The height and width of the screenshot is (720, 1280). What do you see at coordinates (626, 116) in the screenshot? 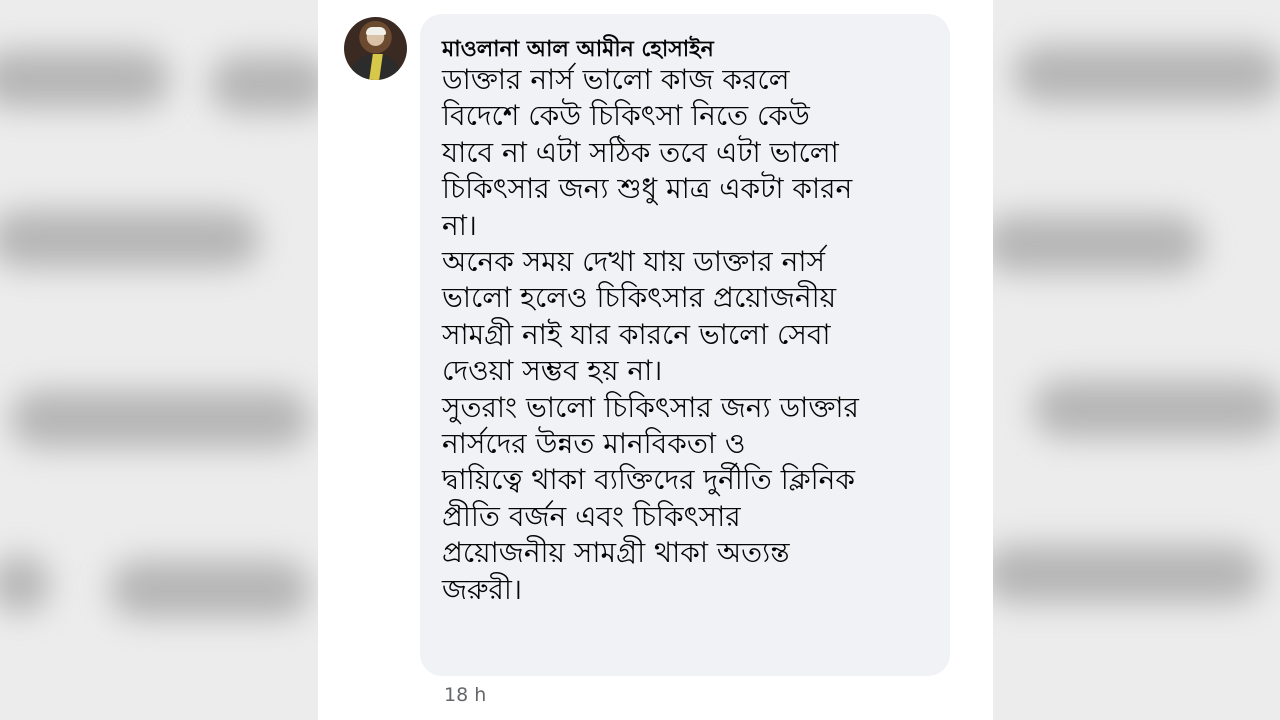
I see `comment-line: বিদেশে কেউ চিকিৎসা নিতে কেউ` at bounding box center [626, 116].